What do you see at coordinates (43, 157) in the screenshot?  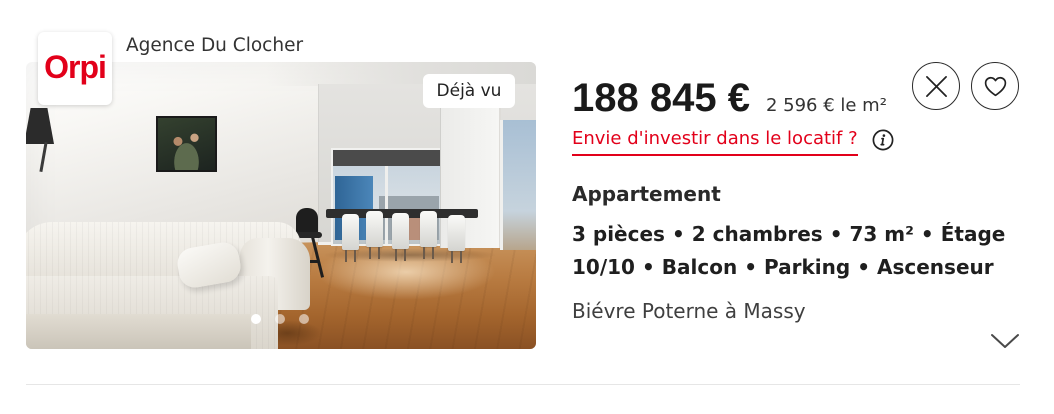 I see `photo-lamp-arm` at bounding box center [43, 157].